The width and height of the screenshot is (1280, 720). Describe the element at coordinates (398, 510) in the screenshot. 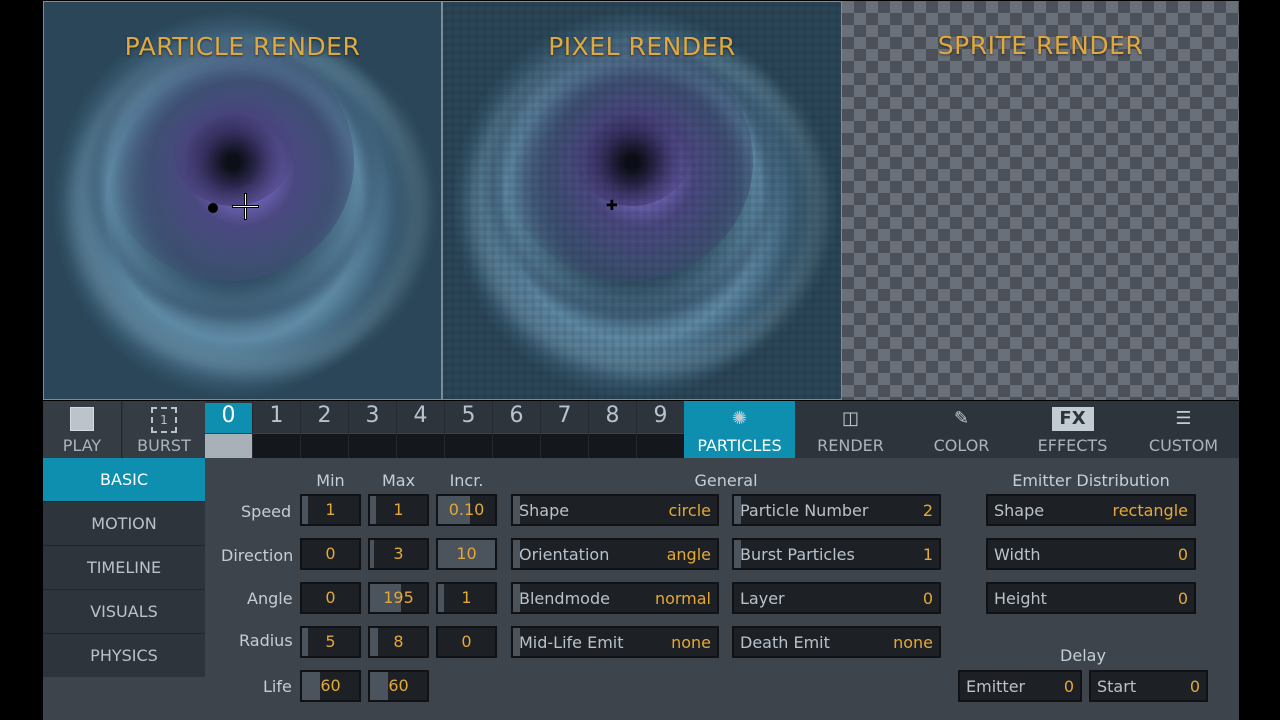

I see `speed-max-input: 1` at that location.